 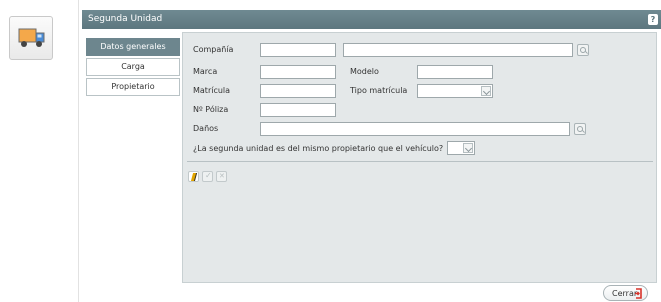 I want to click on matricula-label: Matrícula, so click(x=212, y=90).